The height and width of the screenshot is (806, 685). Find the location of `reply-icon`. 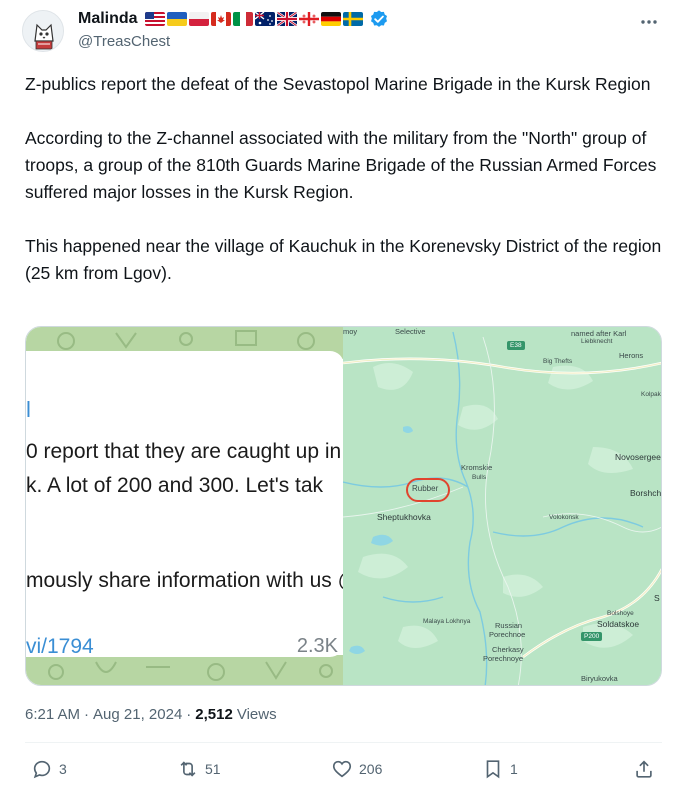

reply-icon is located at coordinates (42, 769).